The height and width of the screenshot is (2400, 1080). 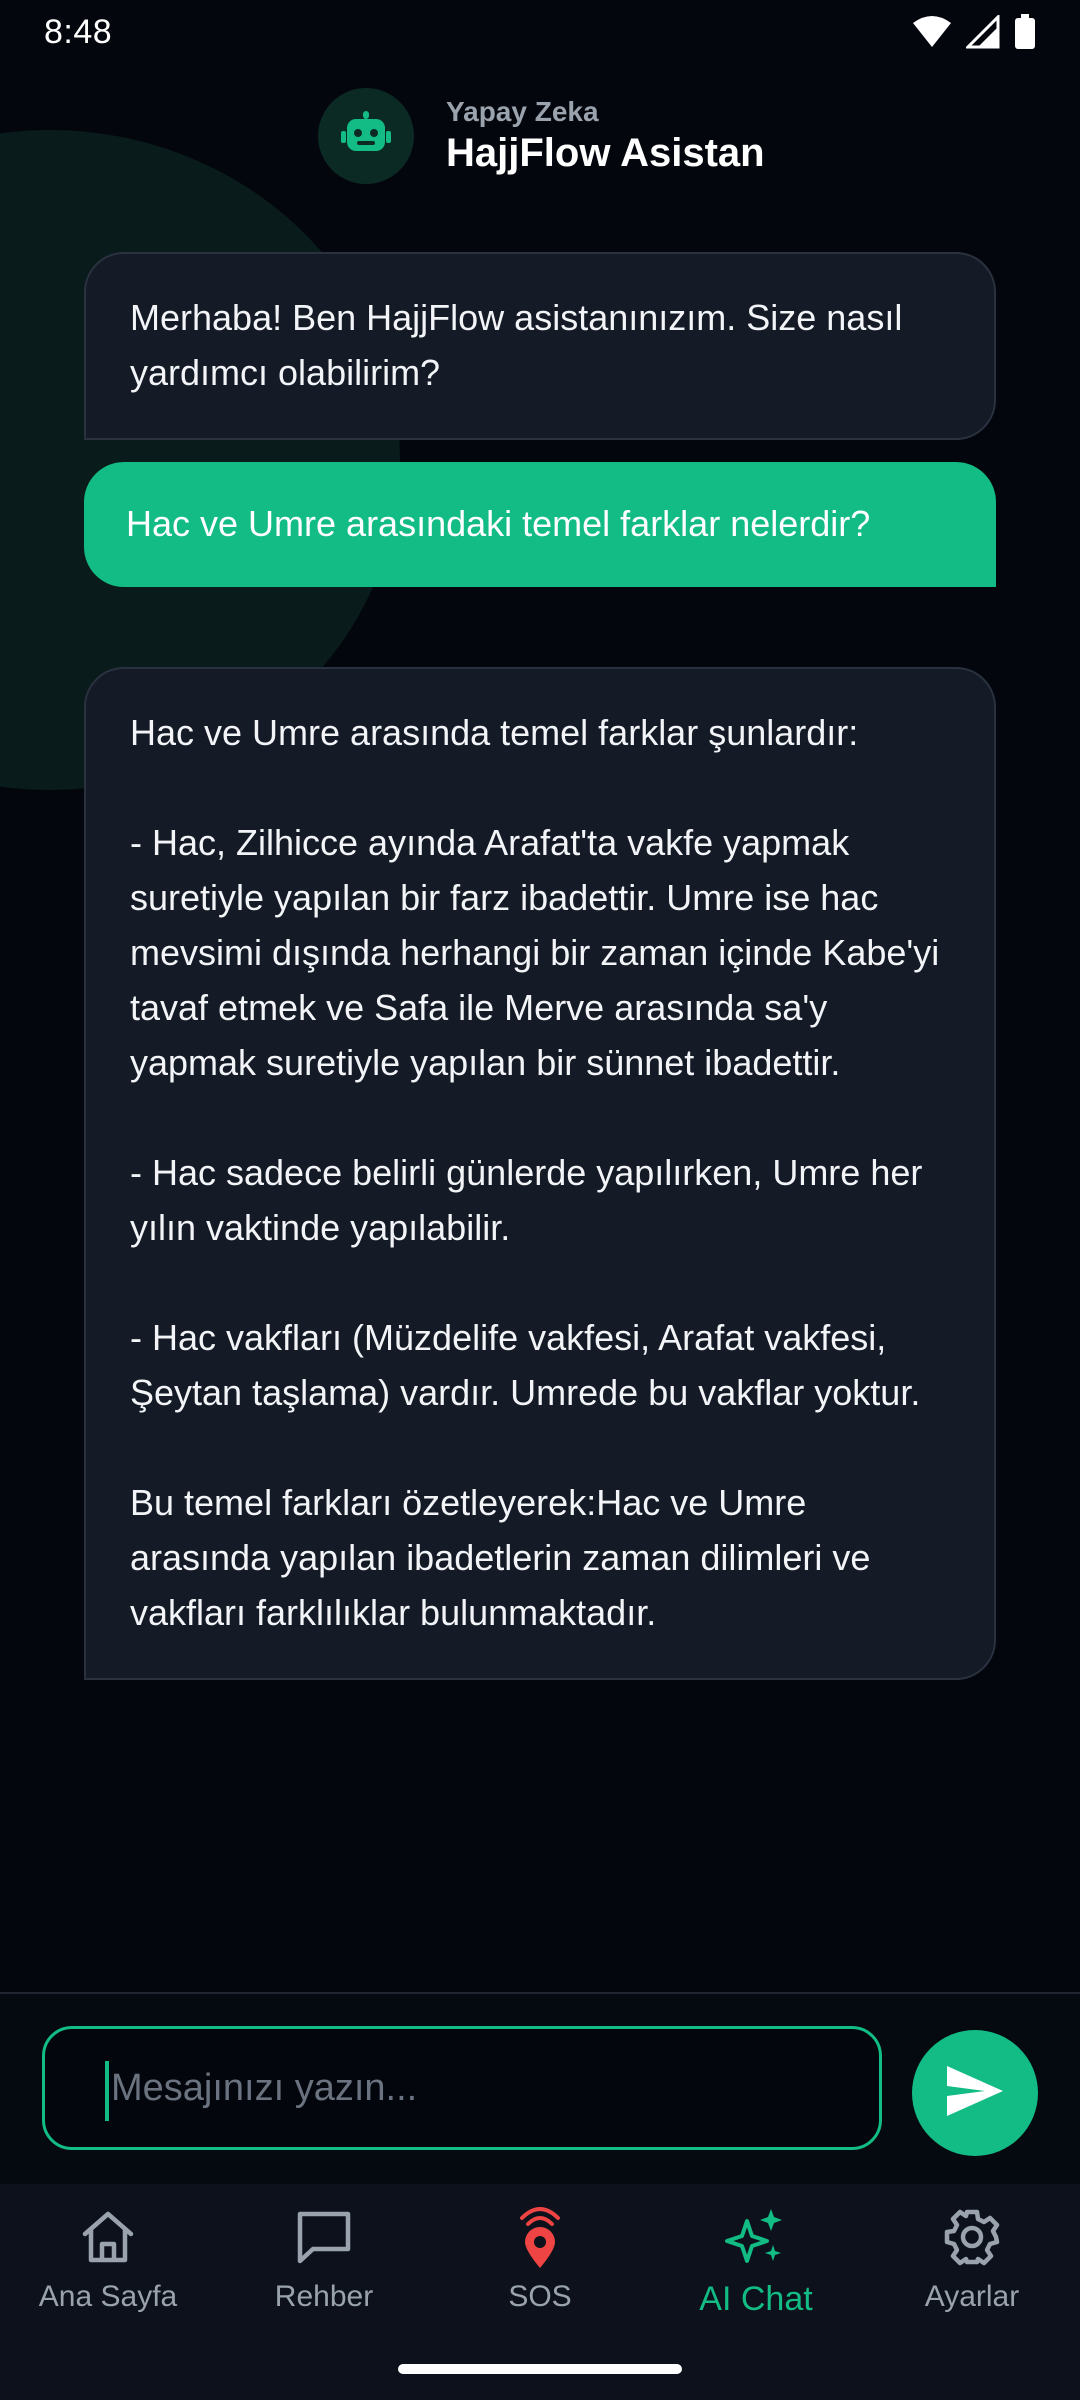 I want to click on home-icon, so click(x=108, y=2237).